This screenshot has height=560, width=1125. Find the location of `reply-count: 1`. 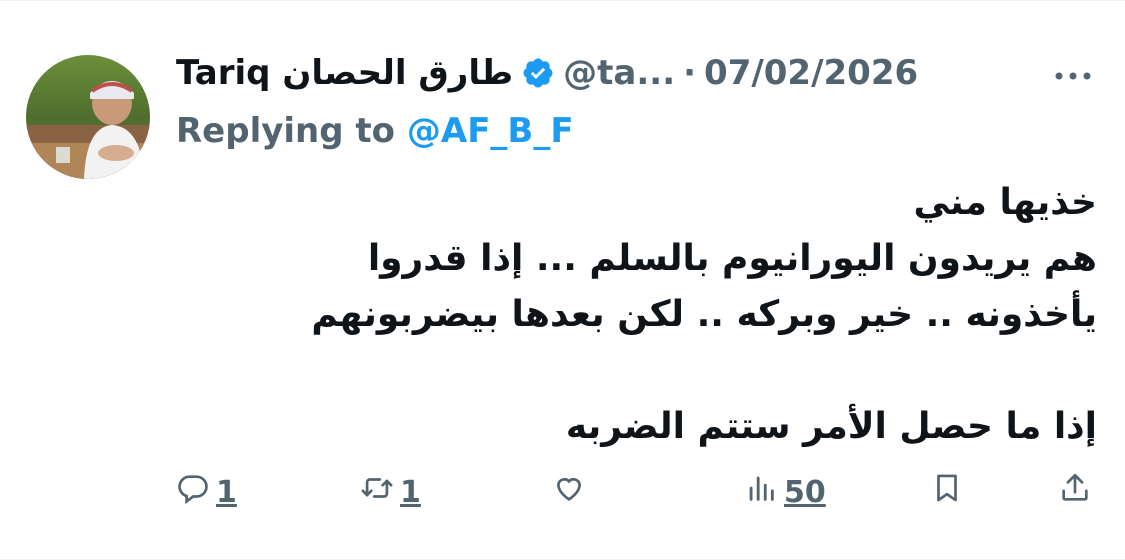

reply-count: 1 is located at coordinates (226, 492).